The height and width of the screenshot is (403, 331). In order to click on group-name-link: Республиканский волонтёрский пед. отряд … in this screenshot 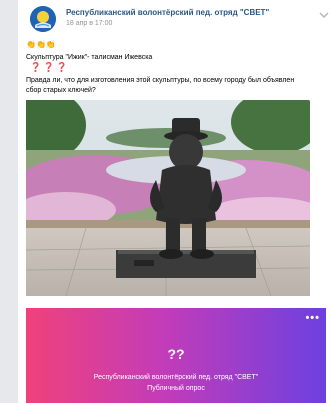, I will do `click(167, 12)`.